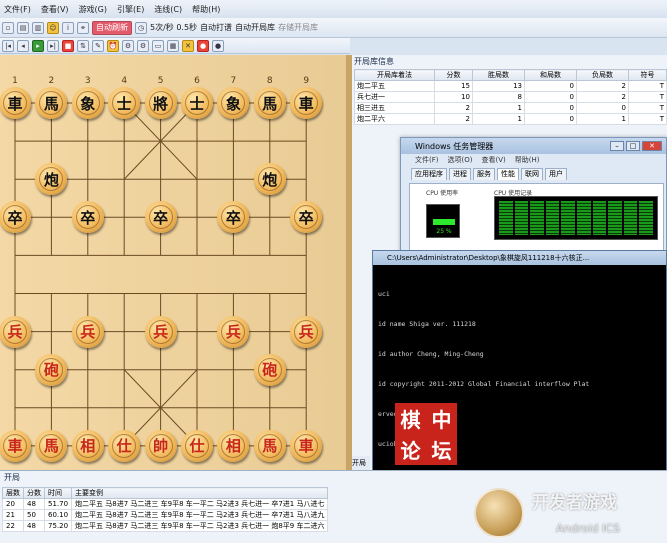  What do you see at coordinates (298, 27) in the screenshot?
I see `save-opening-button: 存储开局库` at bounding box center [298, 27].